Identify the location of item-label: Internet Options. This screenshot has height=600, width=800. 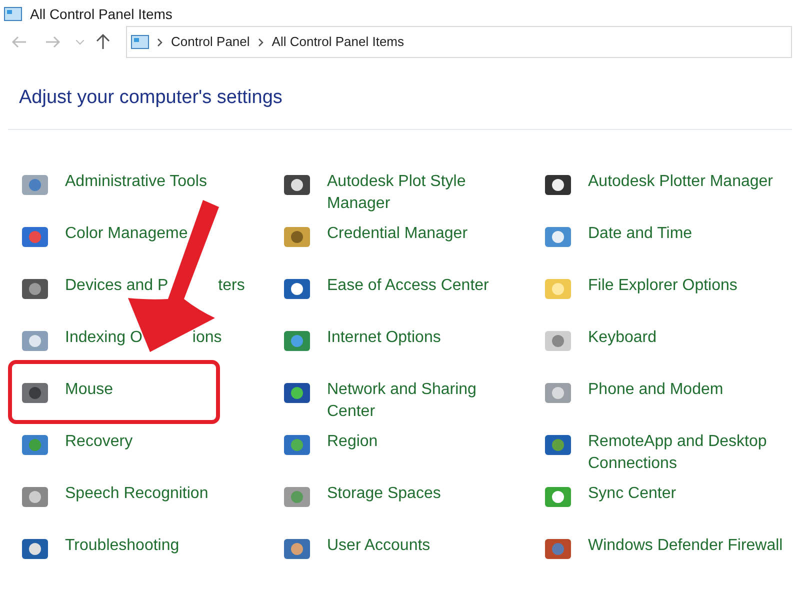
(384, 337).